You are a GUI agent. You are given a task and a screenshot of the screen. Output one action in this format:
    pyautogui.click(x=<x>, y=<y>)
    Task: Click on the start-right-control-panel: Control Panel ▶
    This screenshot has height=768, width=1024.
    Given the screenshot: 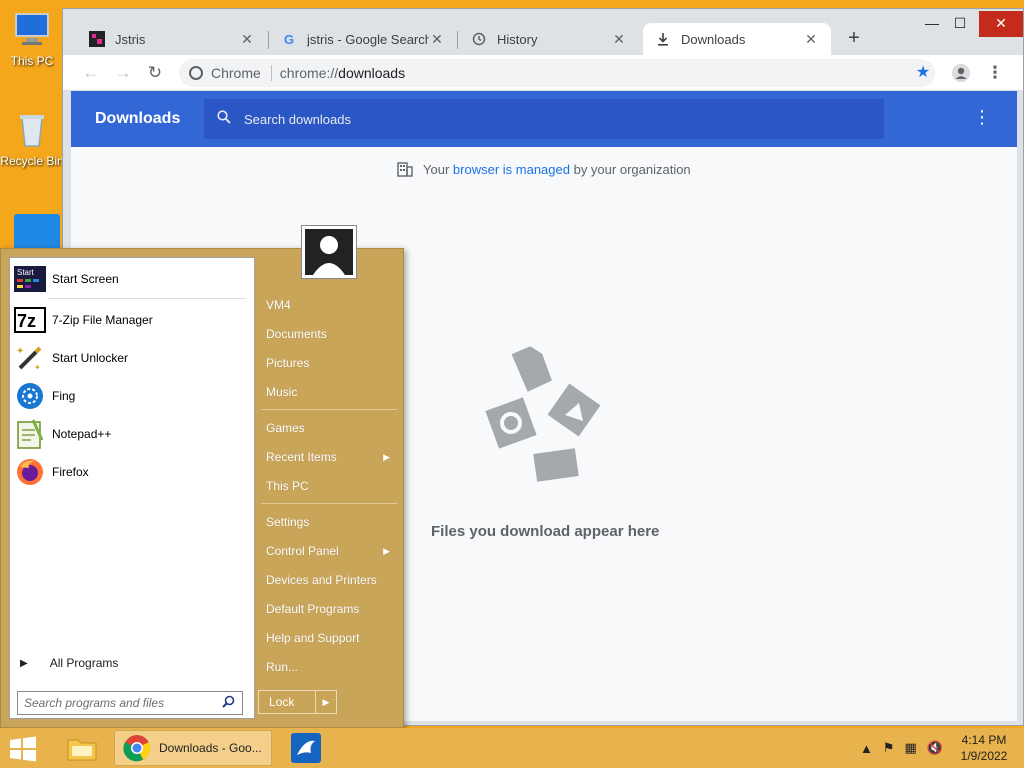 What is the action you would take?
    pyautogui.click(x=331, y=551)
    